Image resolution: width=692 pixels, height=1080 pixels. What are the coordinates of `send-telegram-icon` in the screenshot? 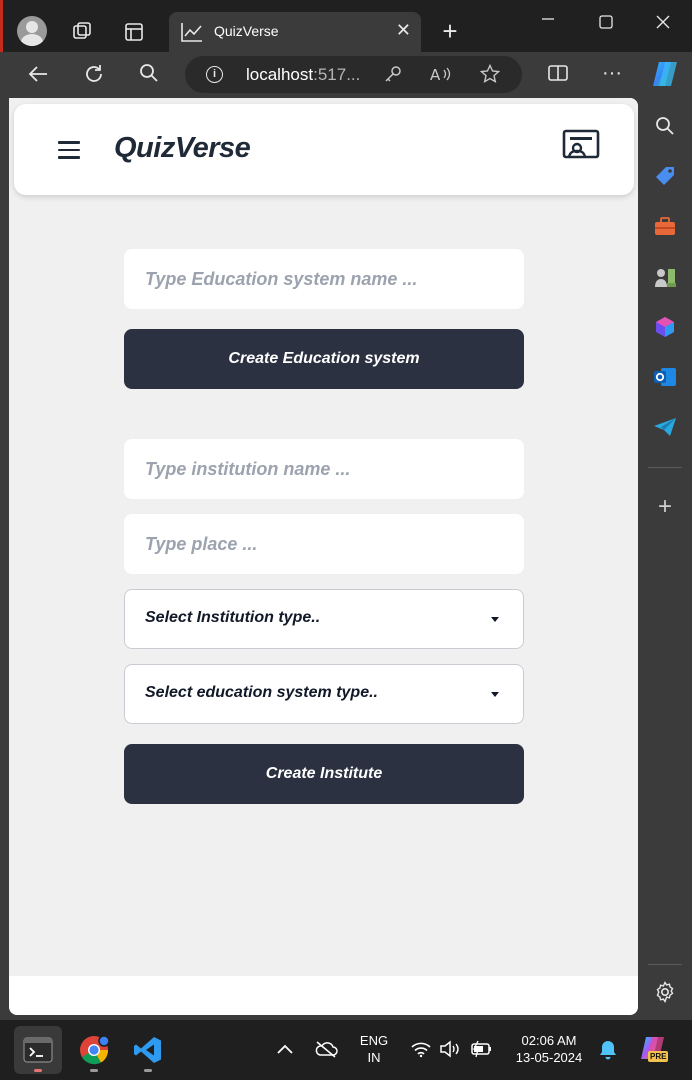 It's located at (665, 427).